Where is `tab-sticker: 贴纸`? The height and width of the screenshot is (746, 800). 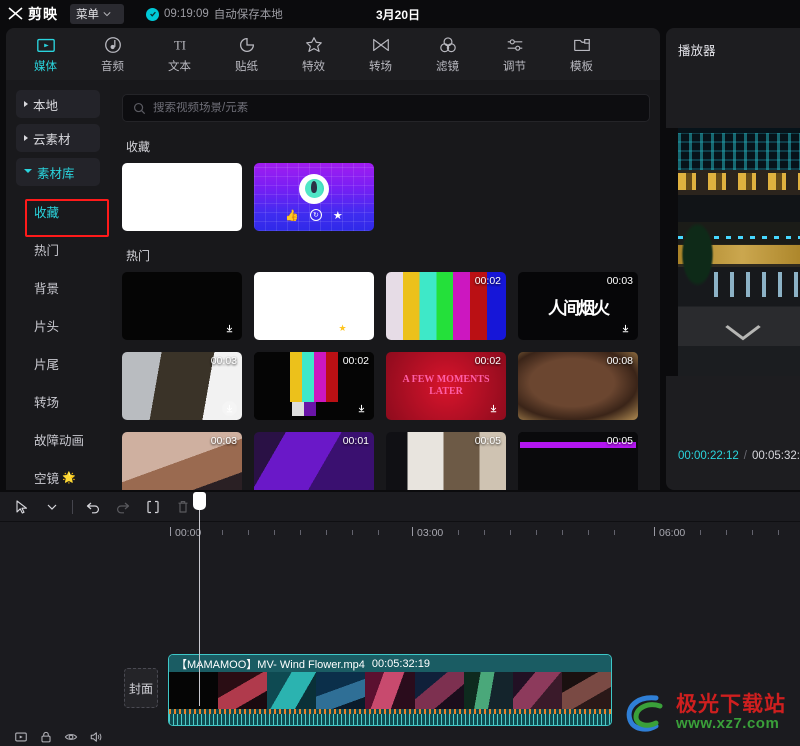
tab-sticker: 贴纸 is located at coordinates (246, 54).